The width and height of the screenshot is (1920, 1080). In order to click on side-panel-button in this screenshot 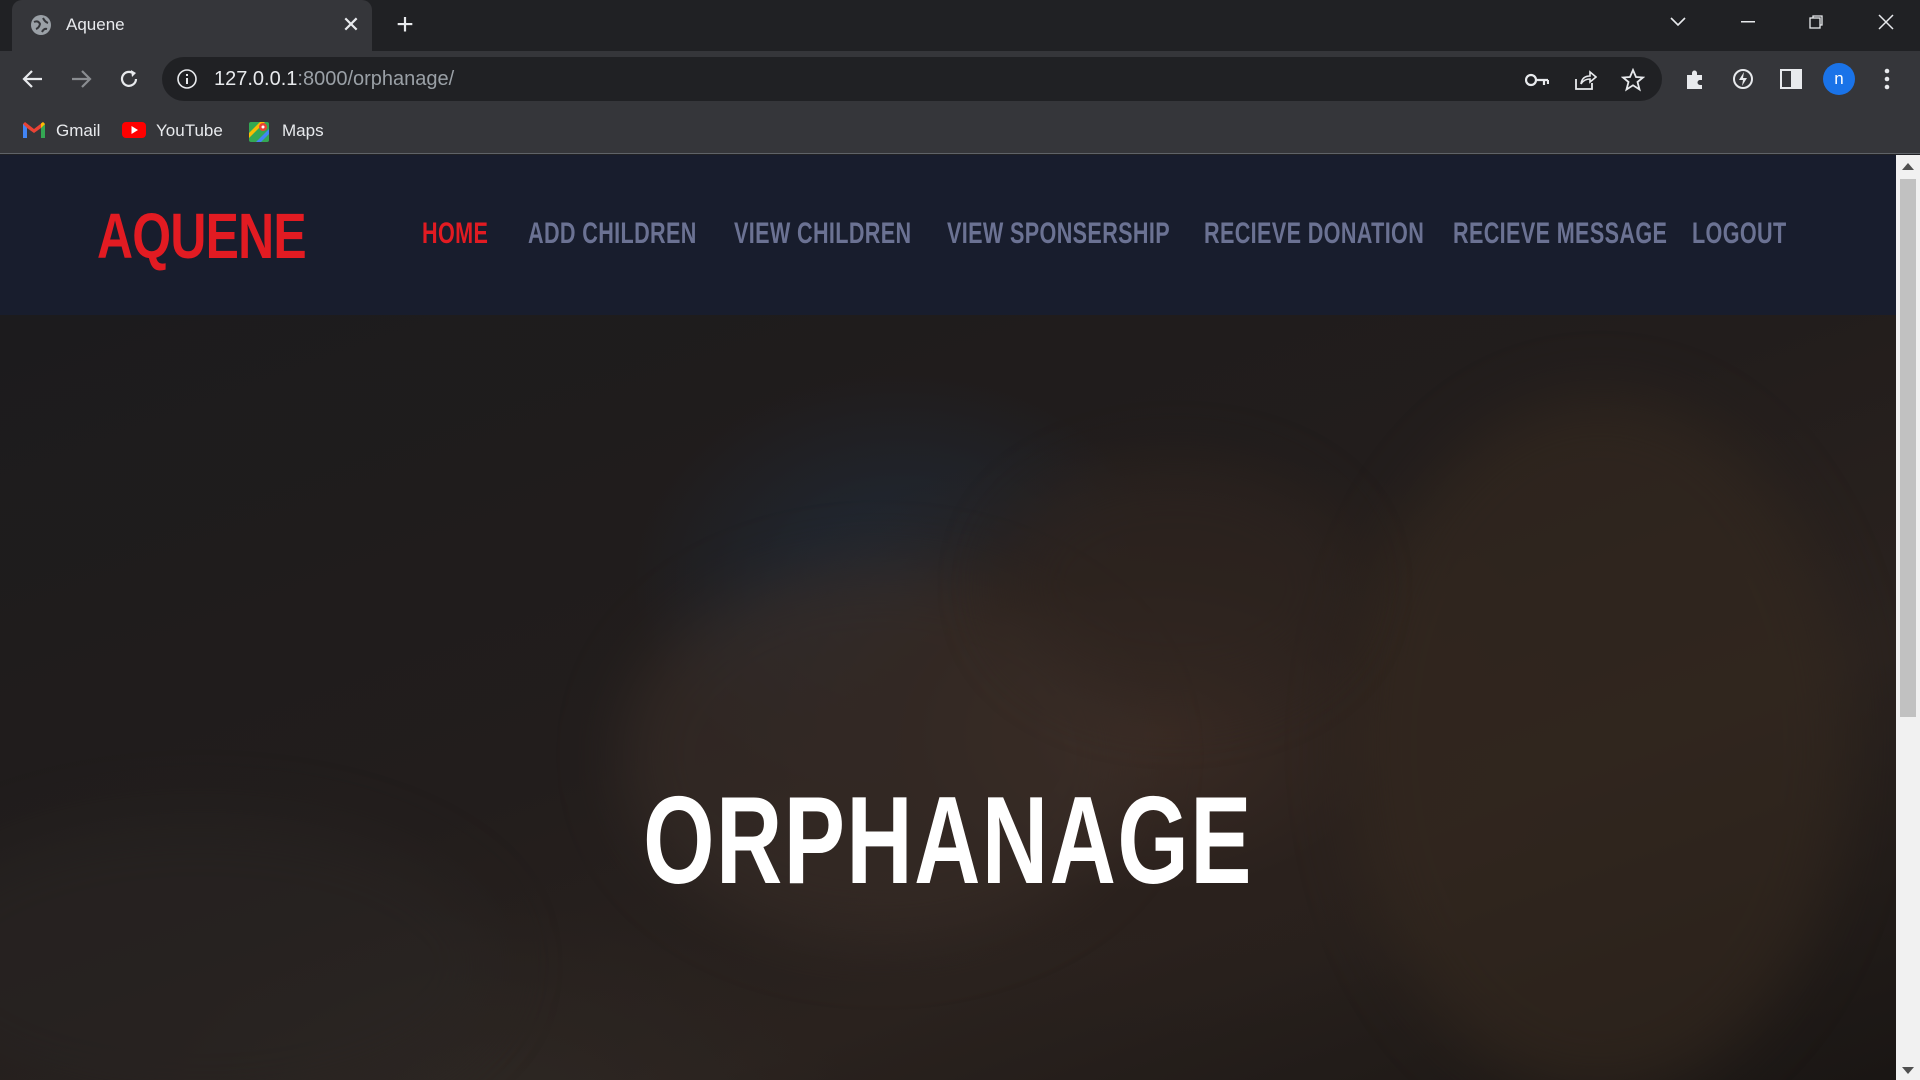, I will do `click(1791, 79)`.